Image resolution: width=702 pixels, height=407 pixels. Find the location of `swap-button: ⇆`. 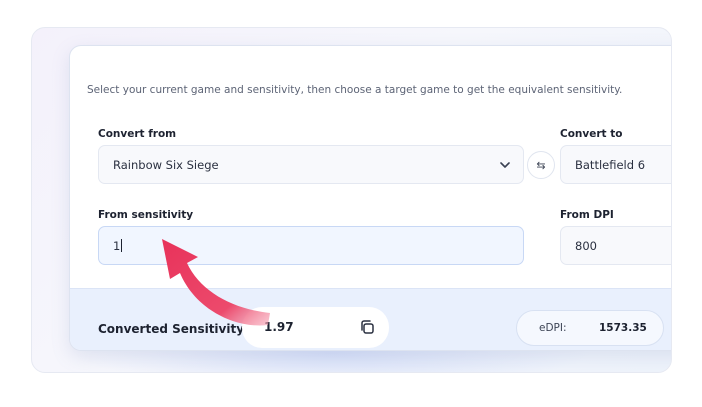

swap-button: ⇆ is located at coordinates (541, 165).